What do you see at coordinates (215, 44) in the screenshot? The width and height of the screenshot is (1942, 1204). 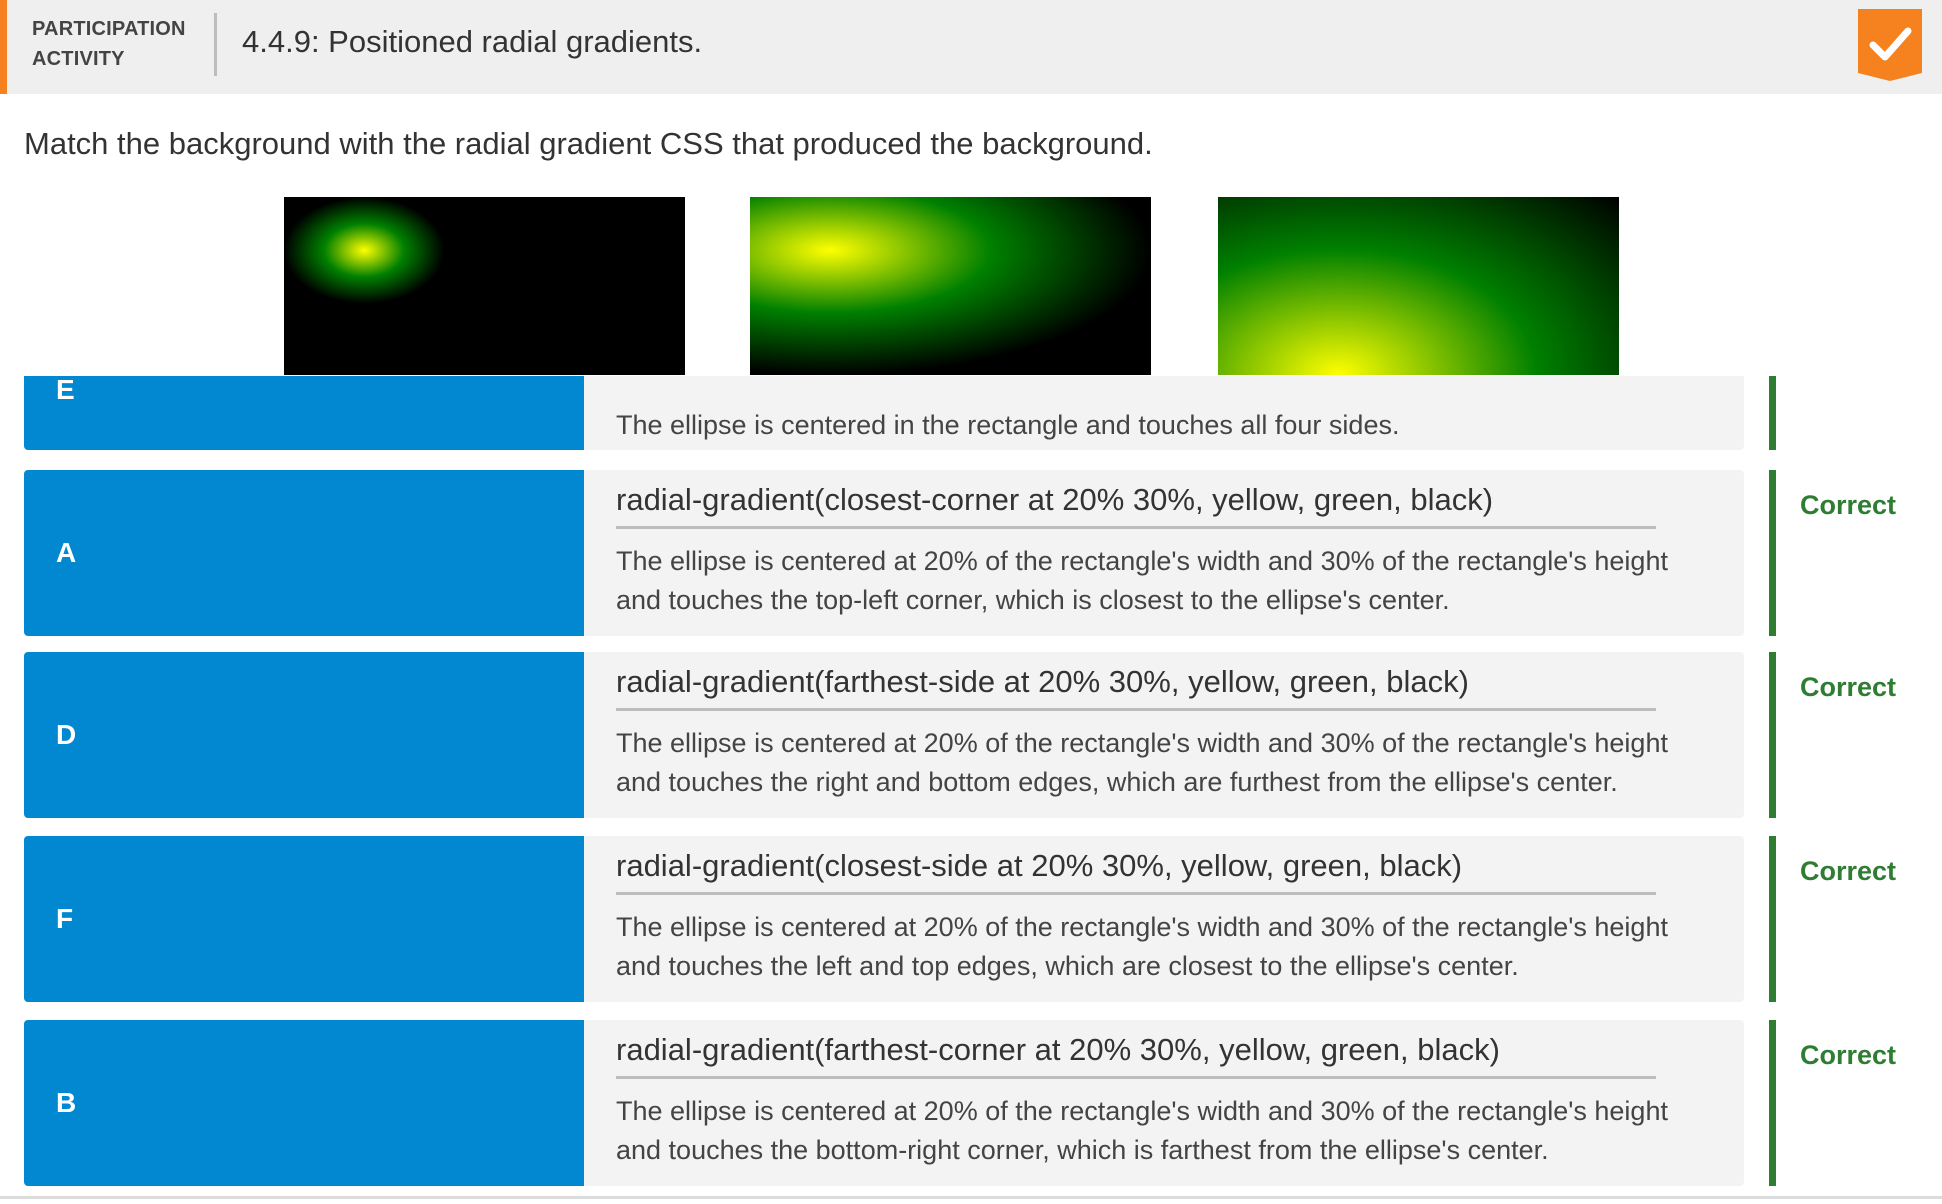 I see `header-divider` at bounding box center [215, 44].